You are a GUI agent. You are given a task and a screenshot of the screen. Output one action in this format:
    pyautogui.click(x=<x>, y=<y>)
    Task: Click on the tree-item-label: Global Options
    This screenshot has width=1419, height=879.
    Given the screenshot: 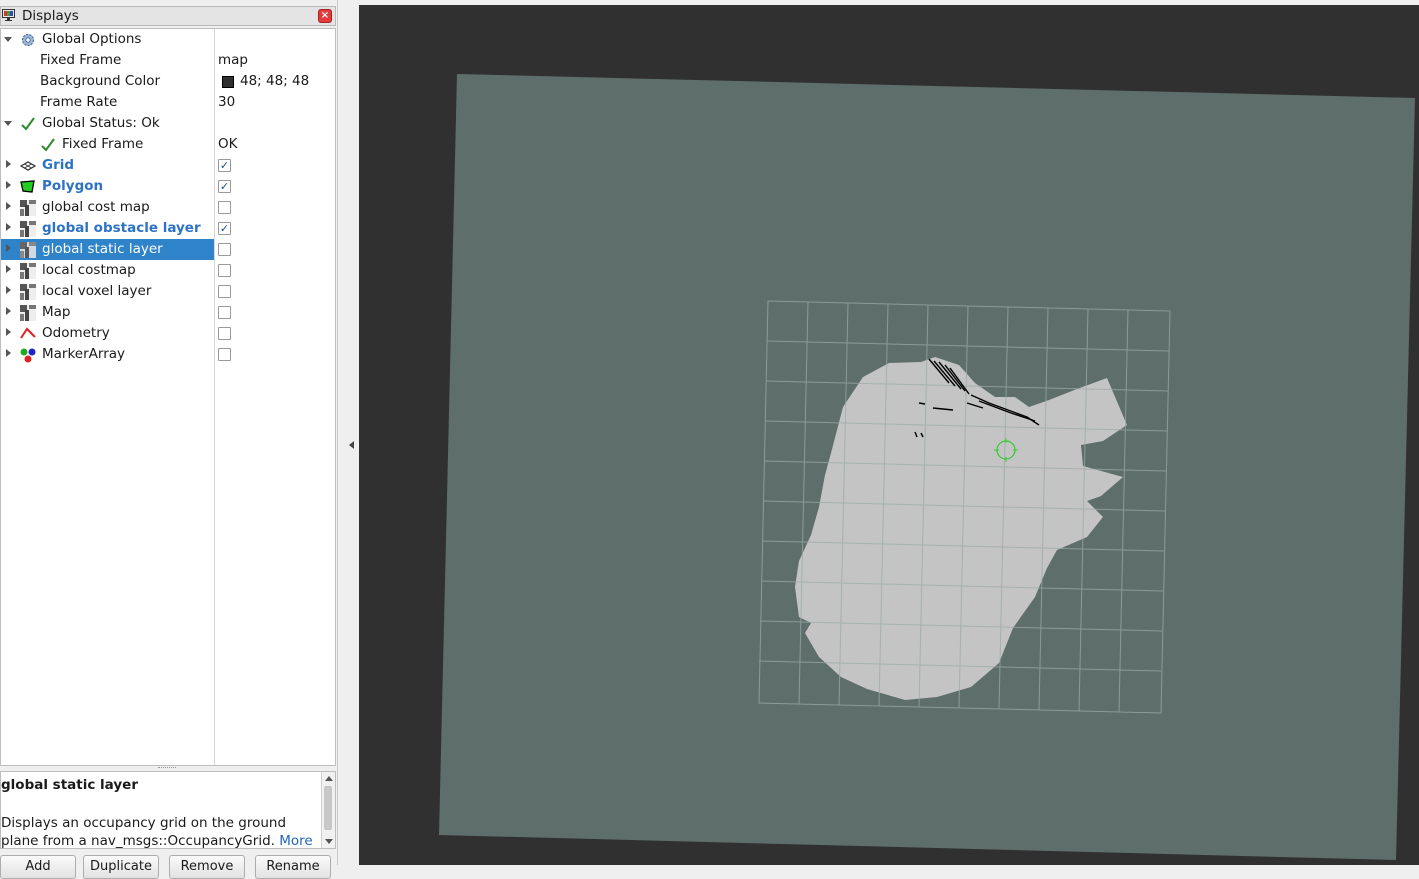 What is the action you would take?
    pyautogui.click(x=92, y=39)
    